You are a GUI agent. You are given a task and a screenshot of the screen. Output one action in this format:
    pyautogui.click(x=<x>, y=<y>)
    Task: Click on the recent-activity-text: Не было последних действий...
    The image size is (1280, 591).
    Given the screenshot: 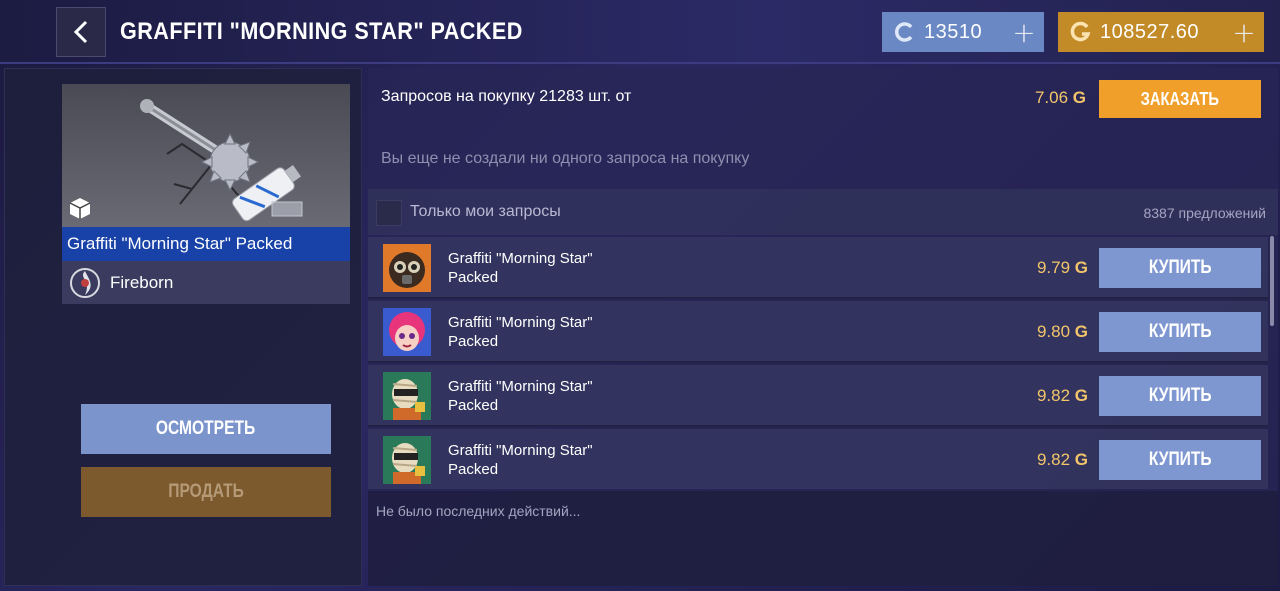 What is the action you would take?
    pyautogui.click(x=478, y=511)
    